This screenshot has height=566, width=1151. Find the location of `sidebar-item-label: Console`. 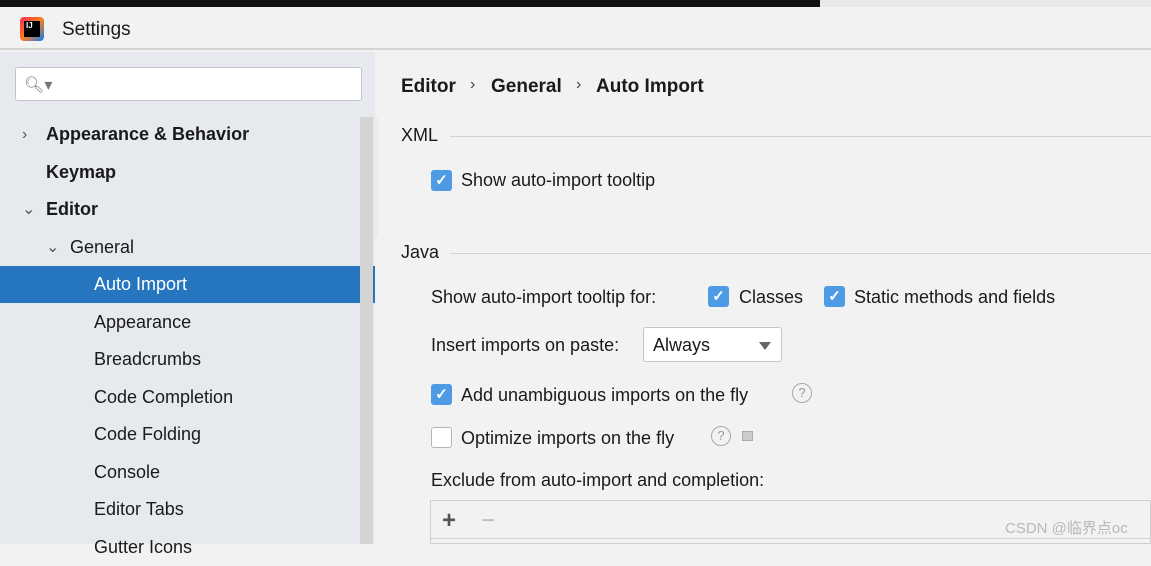

sidebar-item-label: Console is located at coordinates (127, 471).